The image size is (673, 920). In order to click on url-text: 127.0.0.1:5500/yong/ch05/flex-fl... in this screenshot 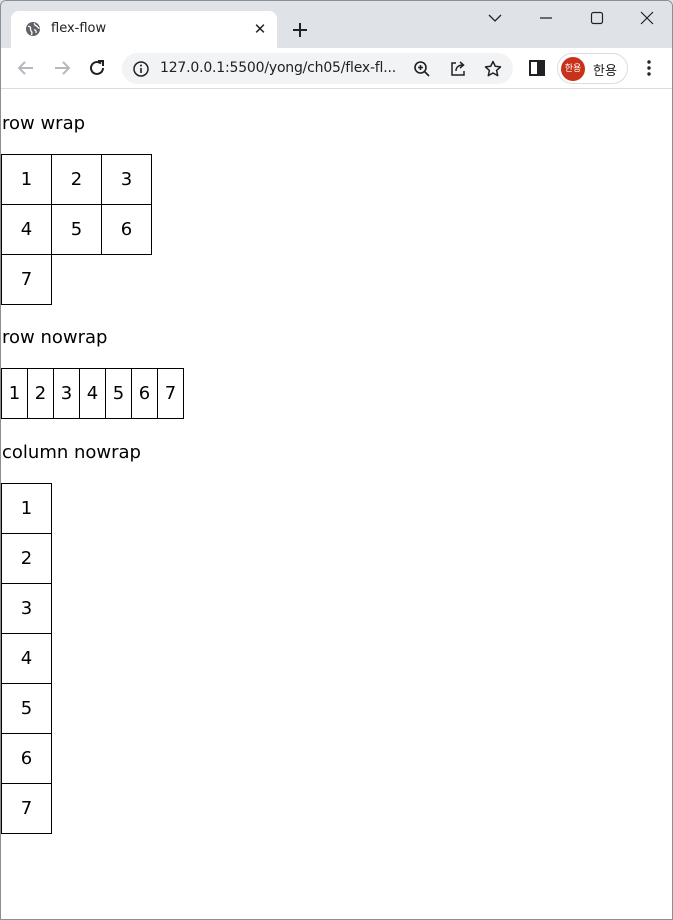, I will do `click(278, 68)`.